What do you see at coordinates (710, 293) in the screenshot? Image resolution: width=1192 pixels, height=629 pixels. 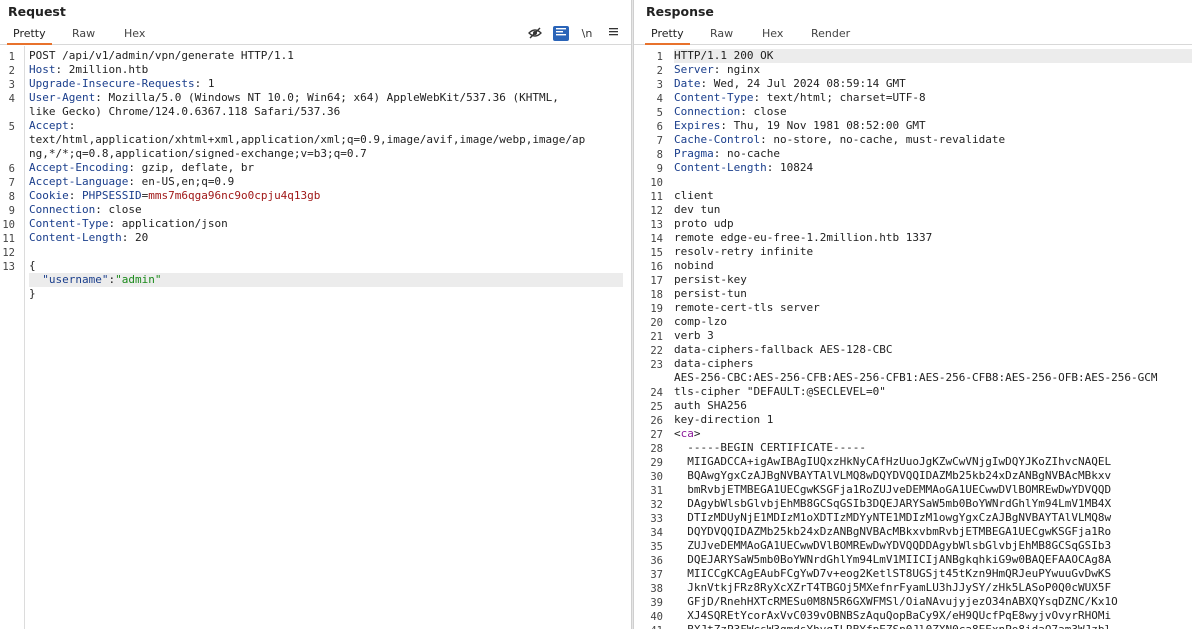 I see `code-text: persist-tun` at bounding box center [710, 293].